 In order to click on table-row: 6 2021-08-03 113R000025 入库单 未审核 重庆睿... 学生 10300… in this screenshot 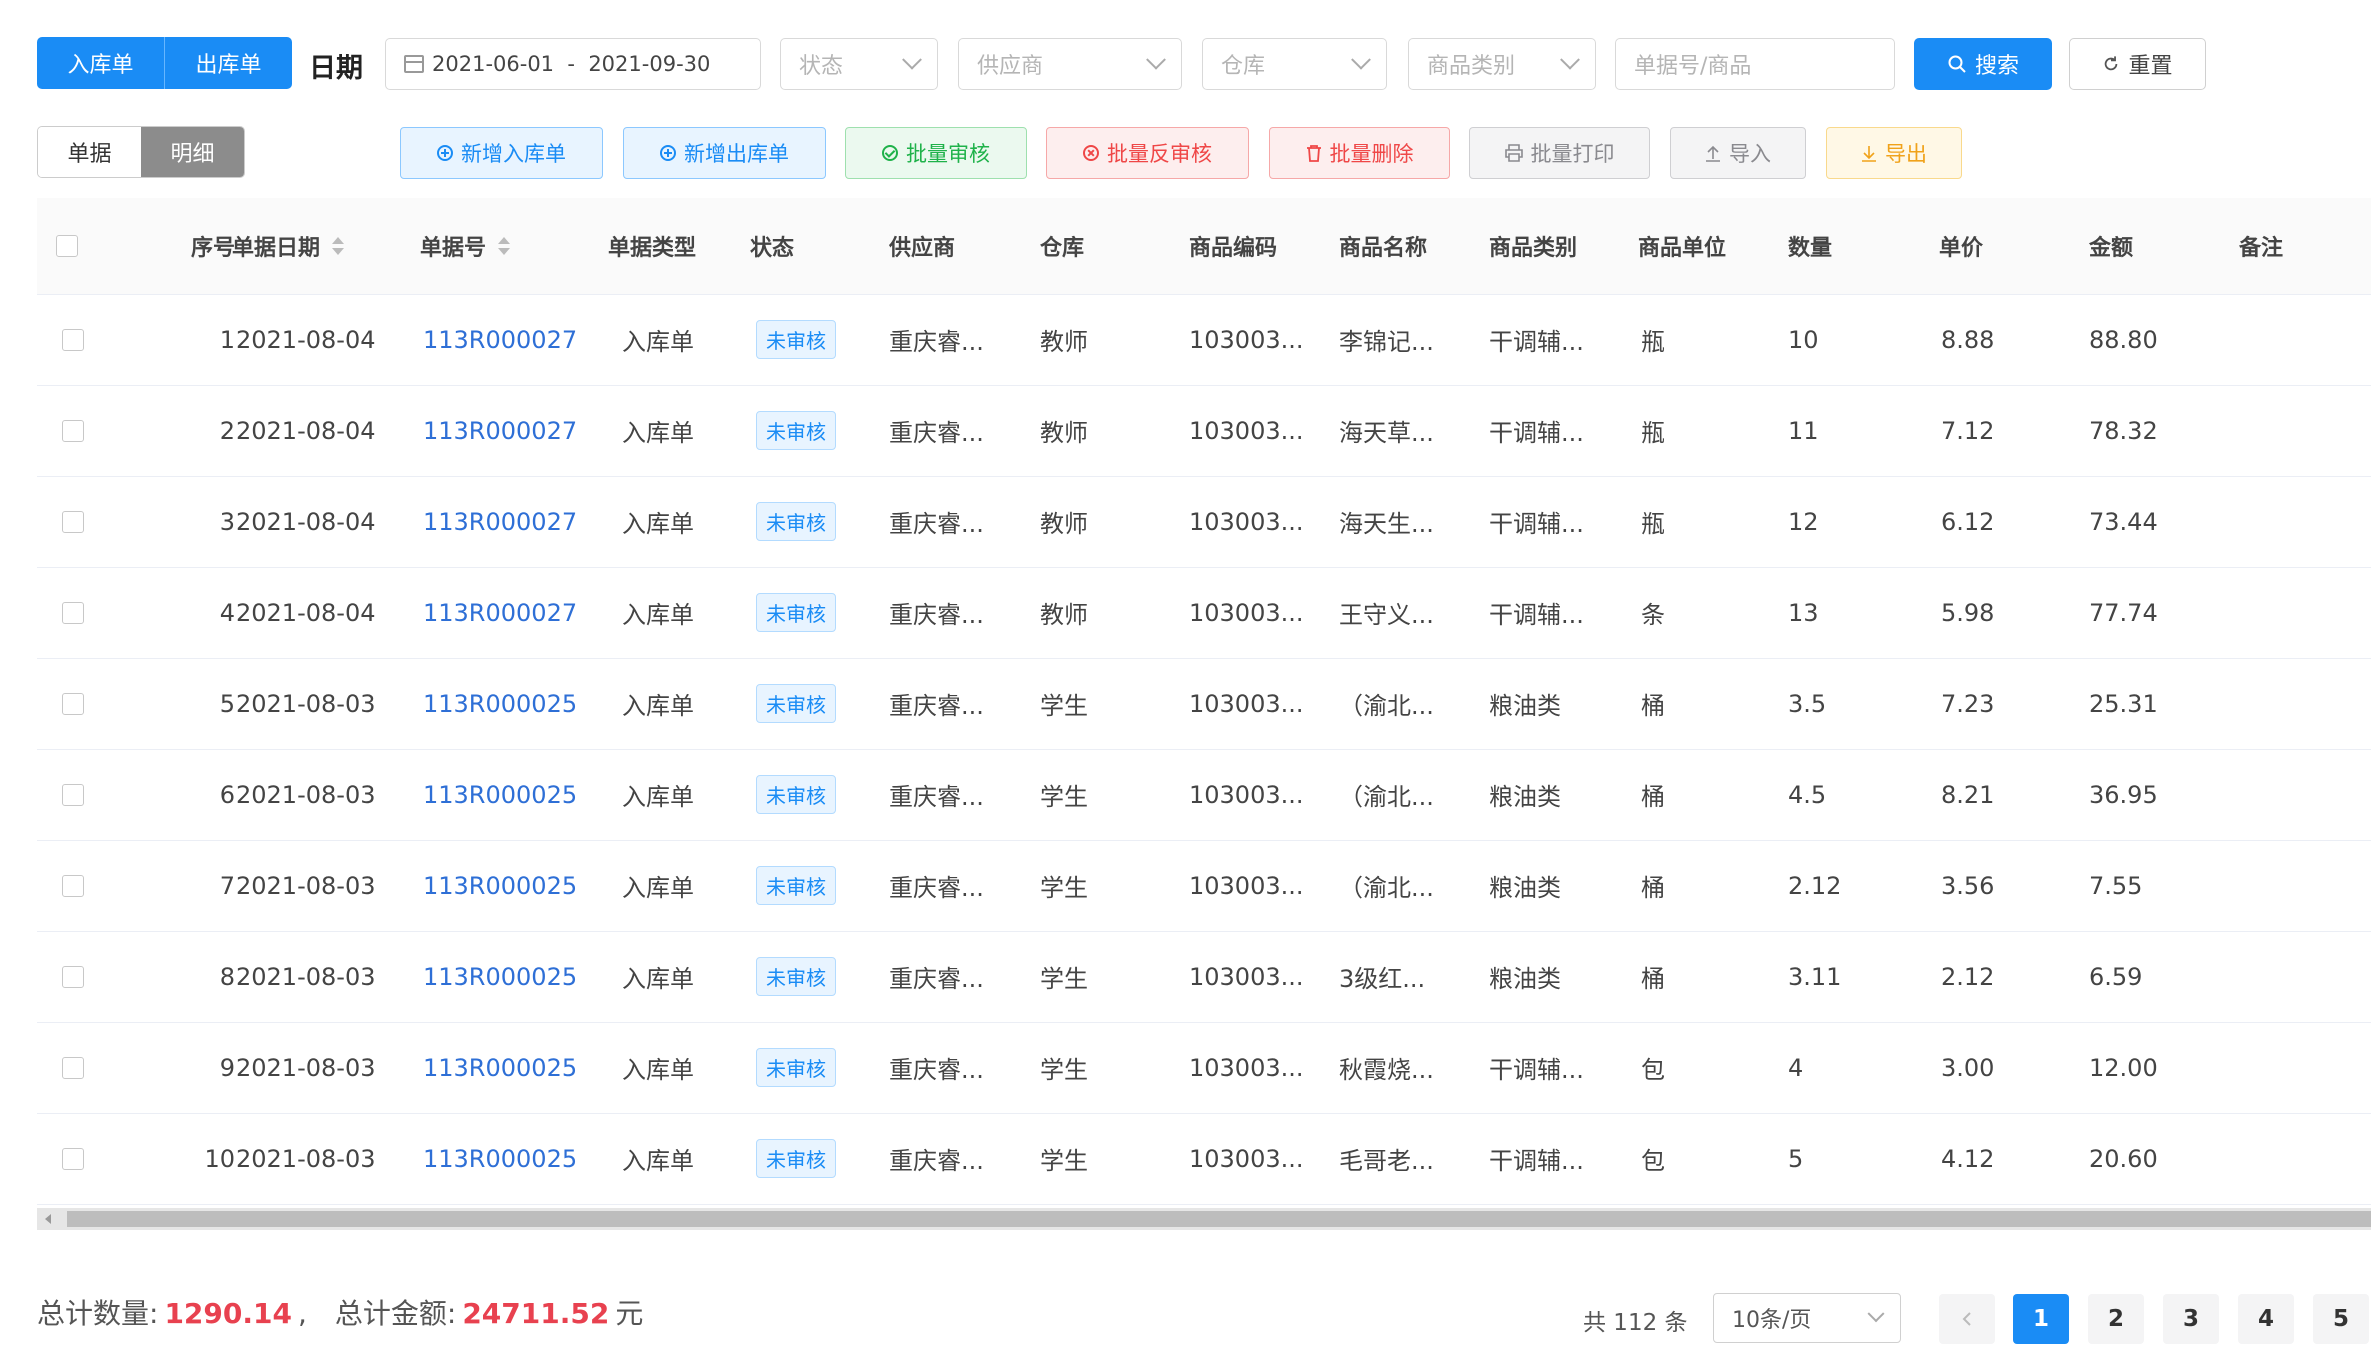, I will do `click(1204, 795)`.